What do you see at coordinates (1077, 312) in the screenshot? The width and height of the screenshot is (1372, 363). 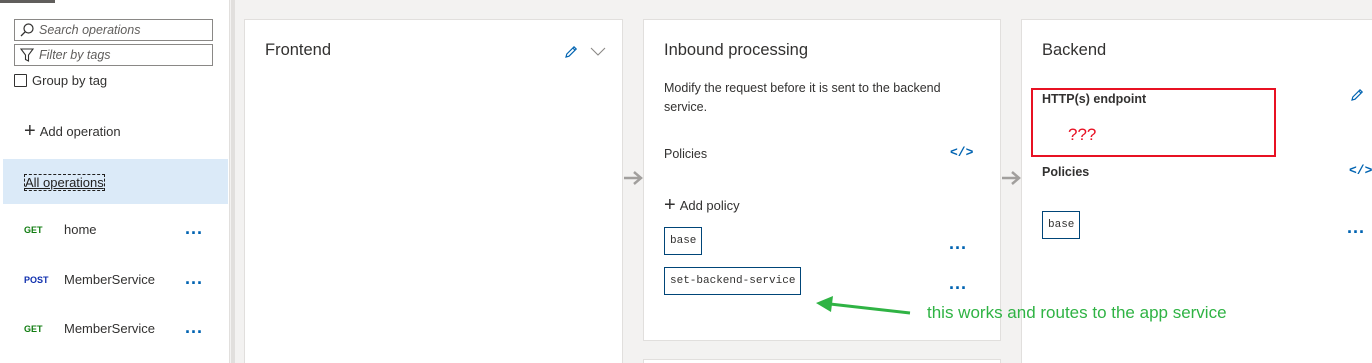 I see `annotation-text: this works and routes to the app service` at bounding box center [1077, 312].